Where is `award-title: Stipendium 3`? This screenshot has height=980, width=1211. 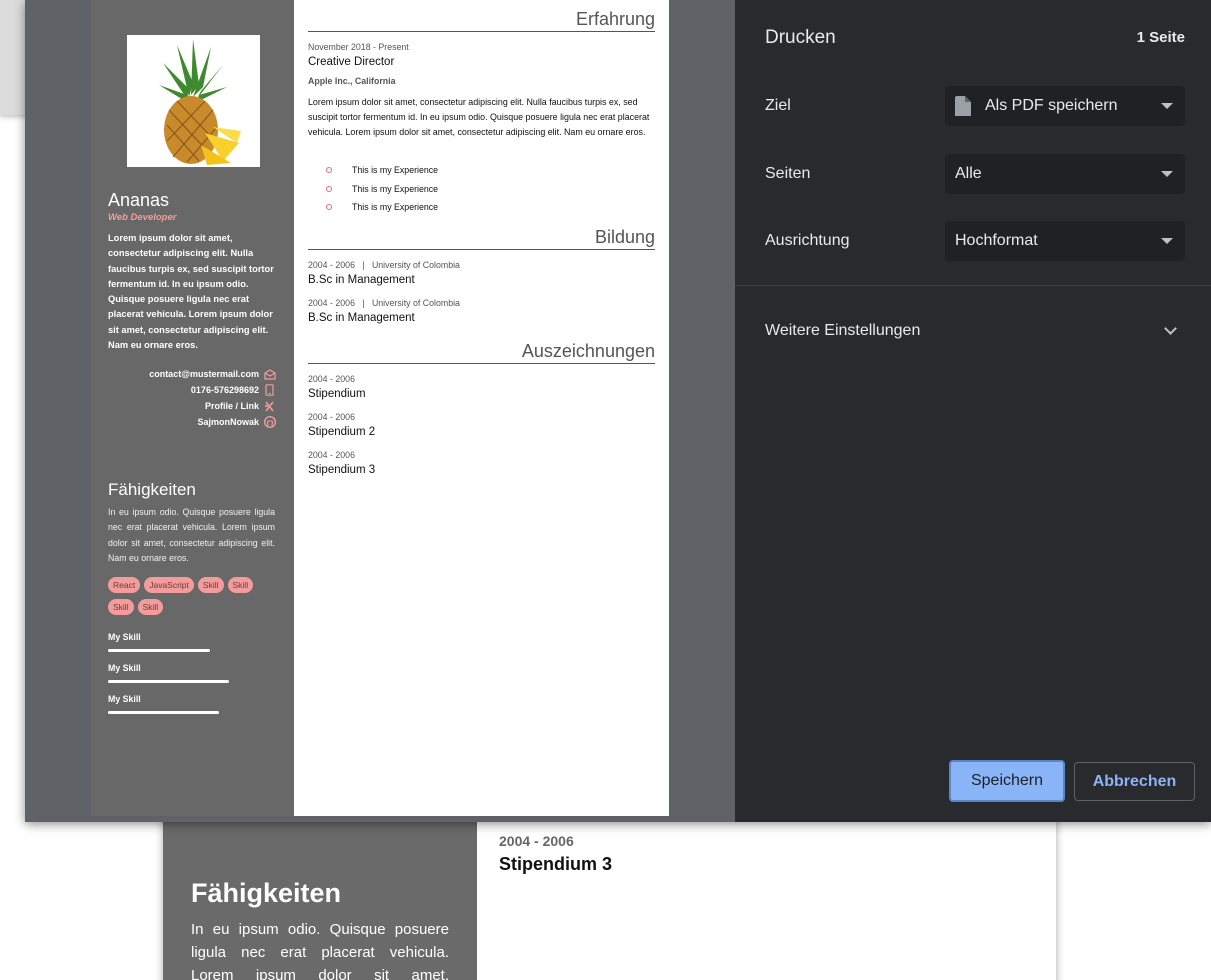
award-title: Stipendium 3 is located at coordinates (342, 470).